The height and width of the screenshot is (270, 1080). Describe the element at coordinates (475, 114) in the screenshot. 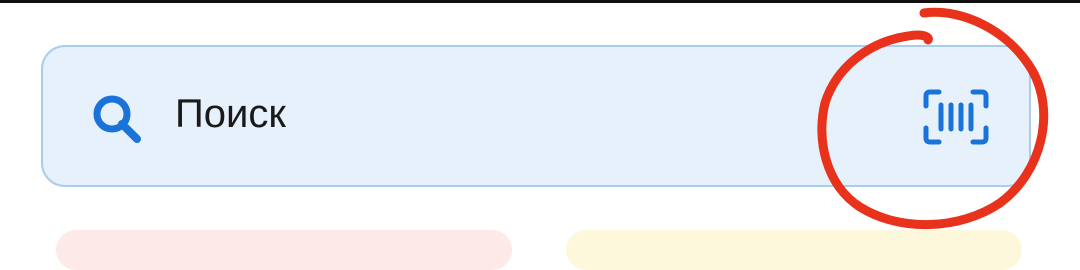

I see `search-input` at that location.